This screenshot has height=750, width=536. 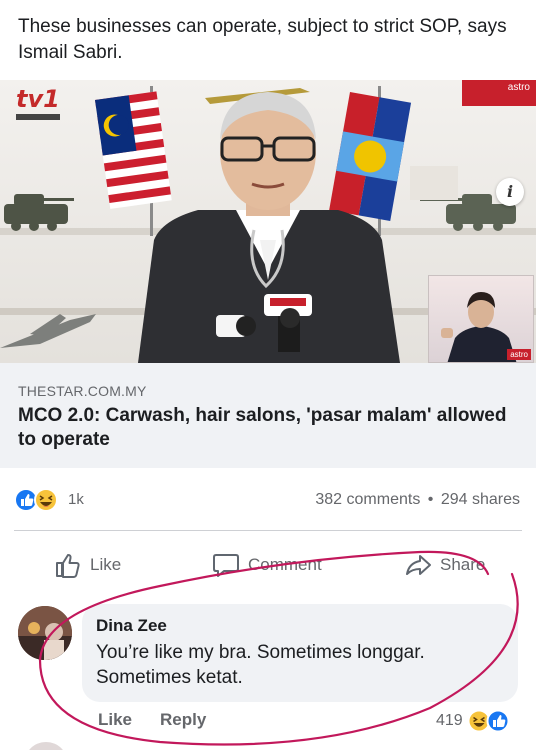 I want to click on comment-author: Dina Zee, so click(x=131, y=626).